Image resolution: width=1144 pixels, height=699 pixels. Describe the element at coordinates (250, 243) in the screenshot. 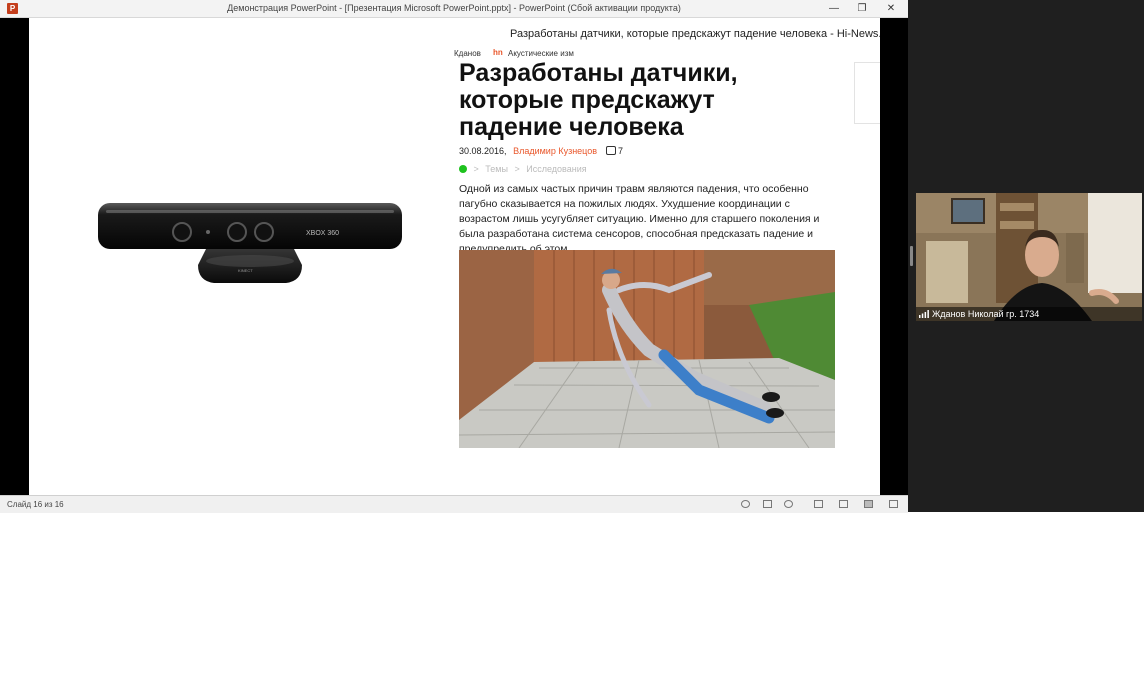

I see `kinect-sensor-image: XBOX 360 KINECT` at that location.